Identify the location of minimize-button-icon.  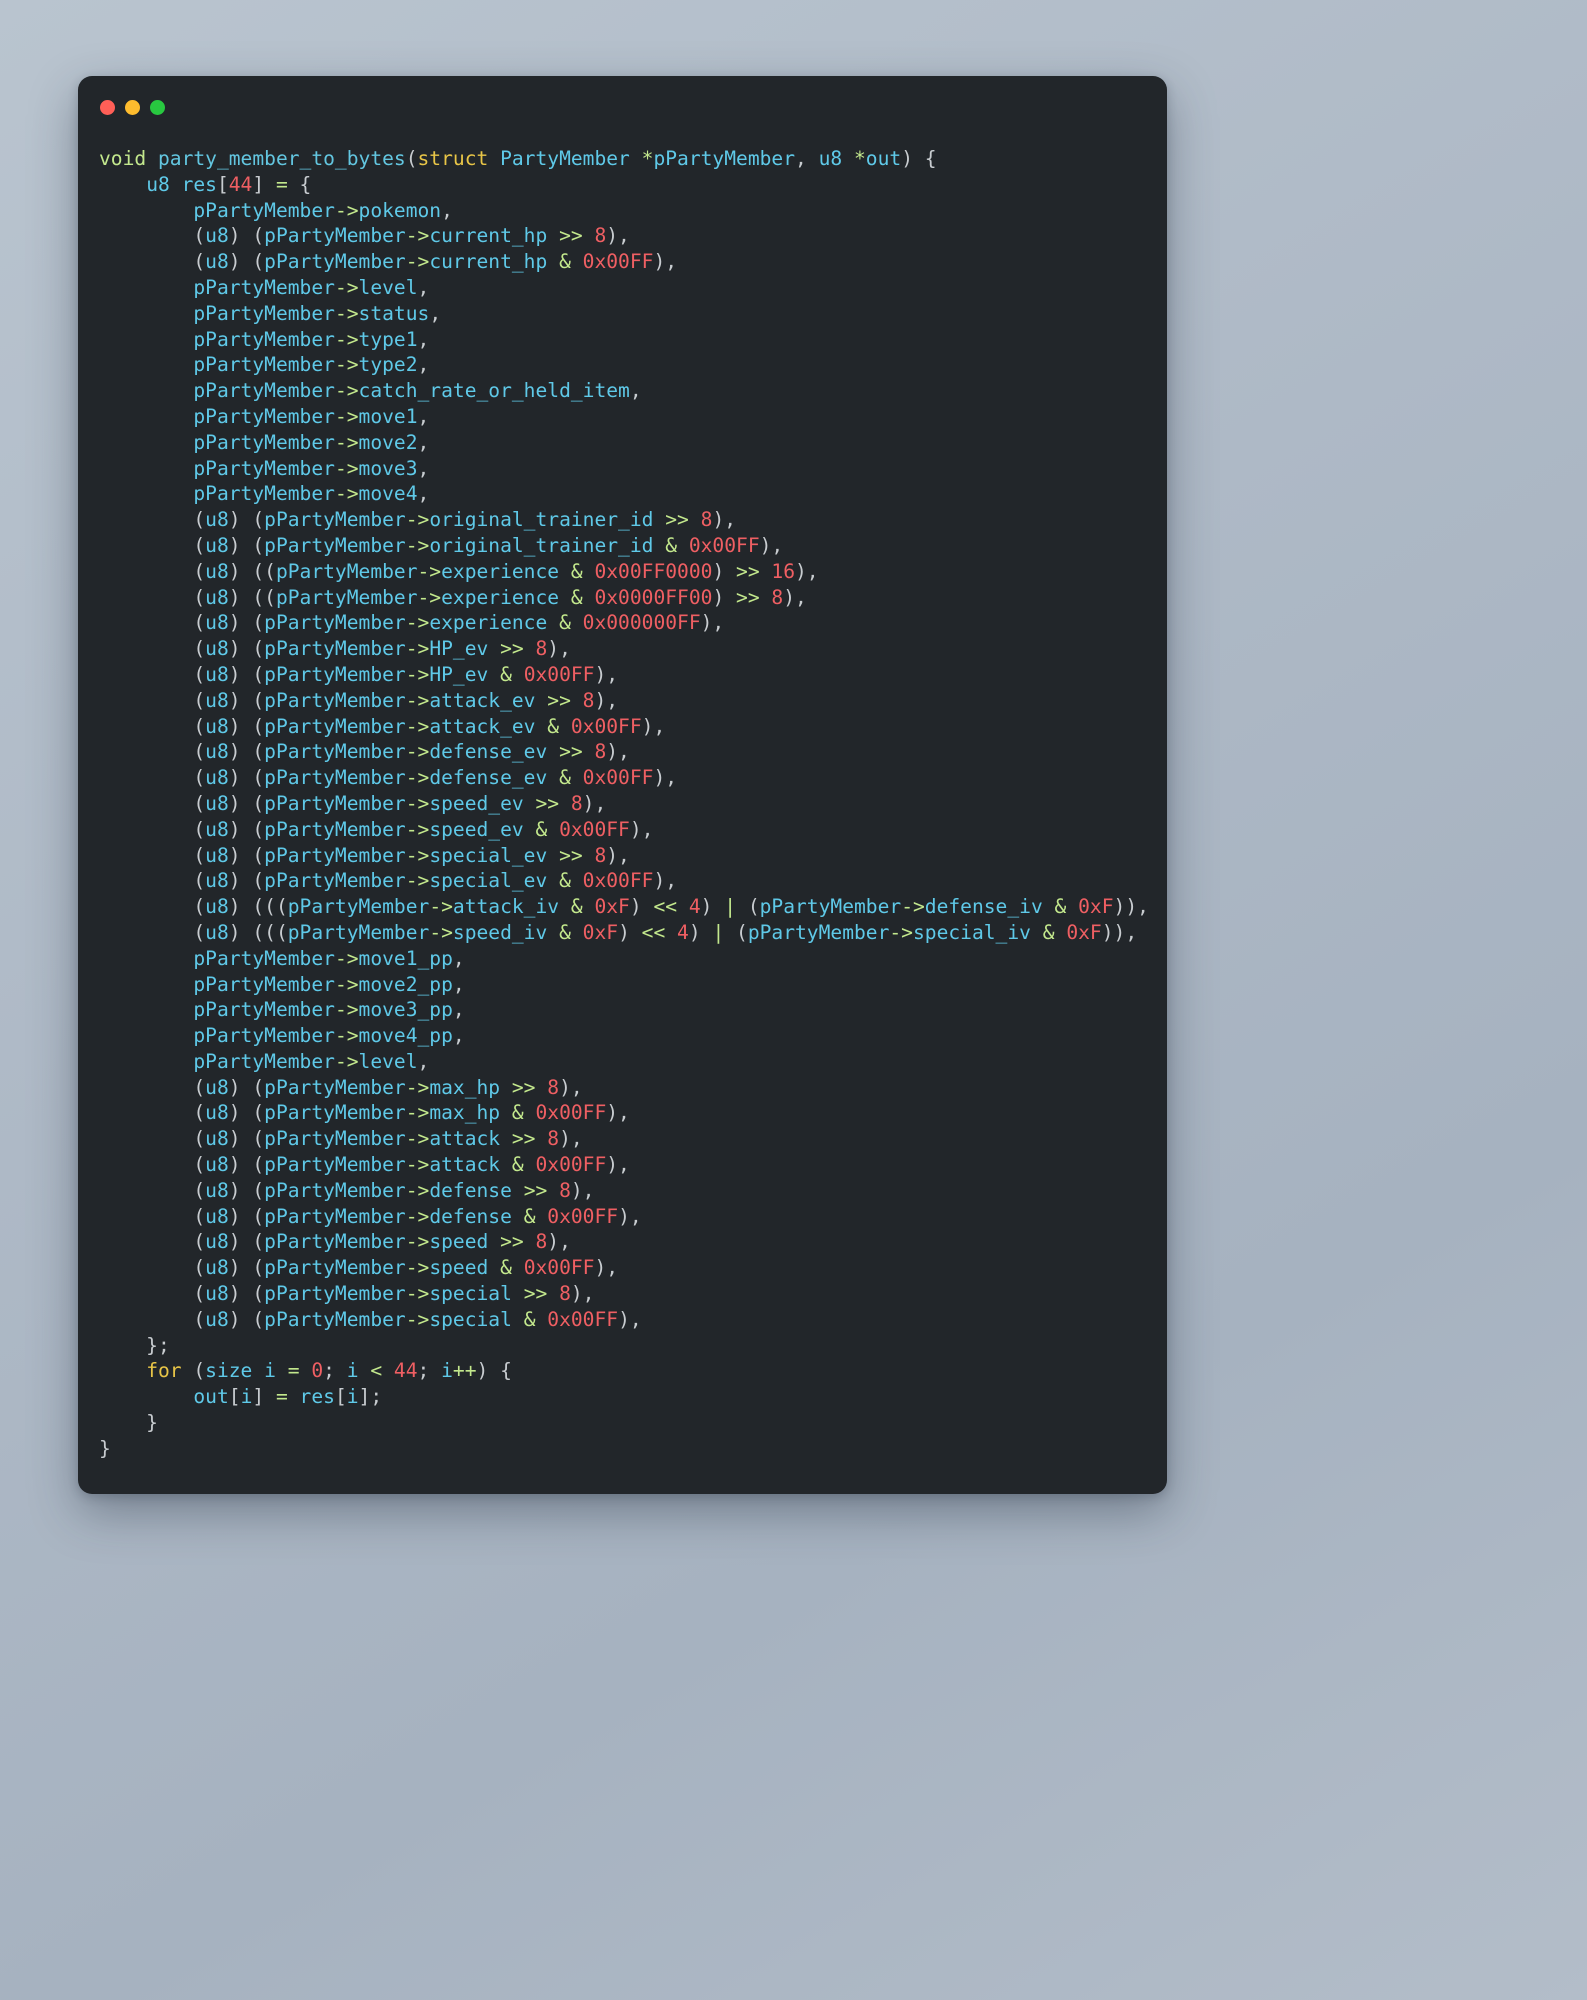
(132, 107).